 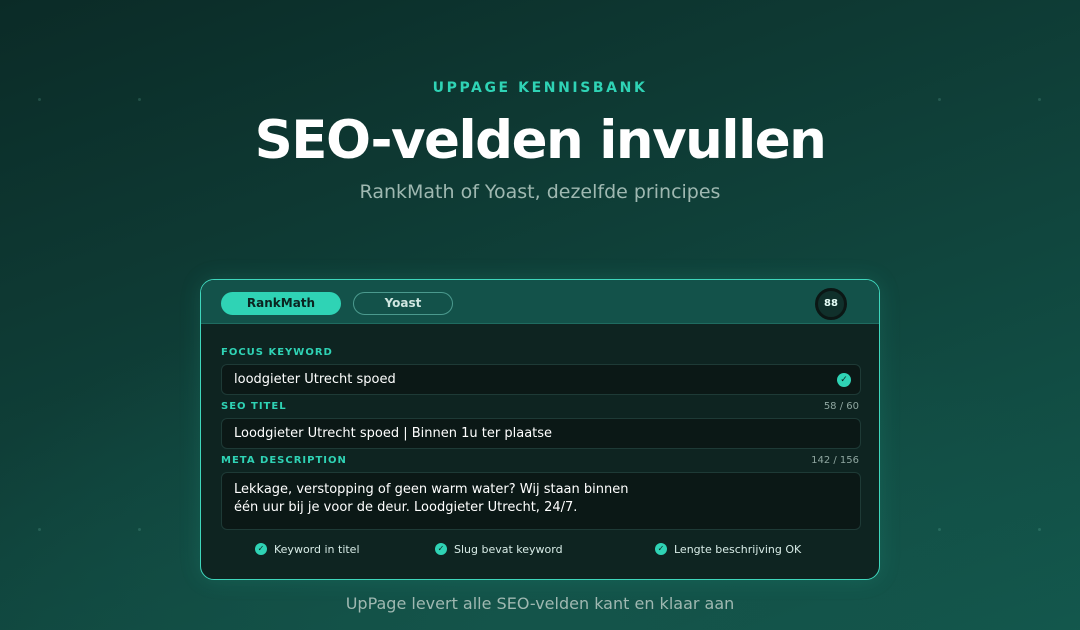 I want to click on check-label: Lengte beschrijving OK, so click(x=738, y=549).